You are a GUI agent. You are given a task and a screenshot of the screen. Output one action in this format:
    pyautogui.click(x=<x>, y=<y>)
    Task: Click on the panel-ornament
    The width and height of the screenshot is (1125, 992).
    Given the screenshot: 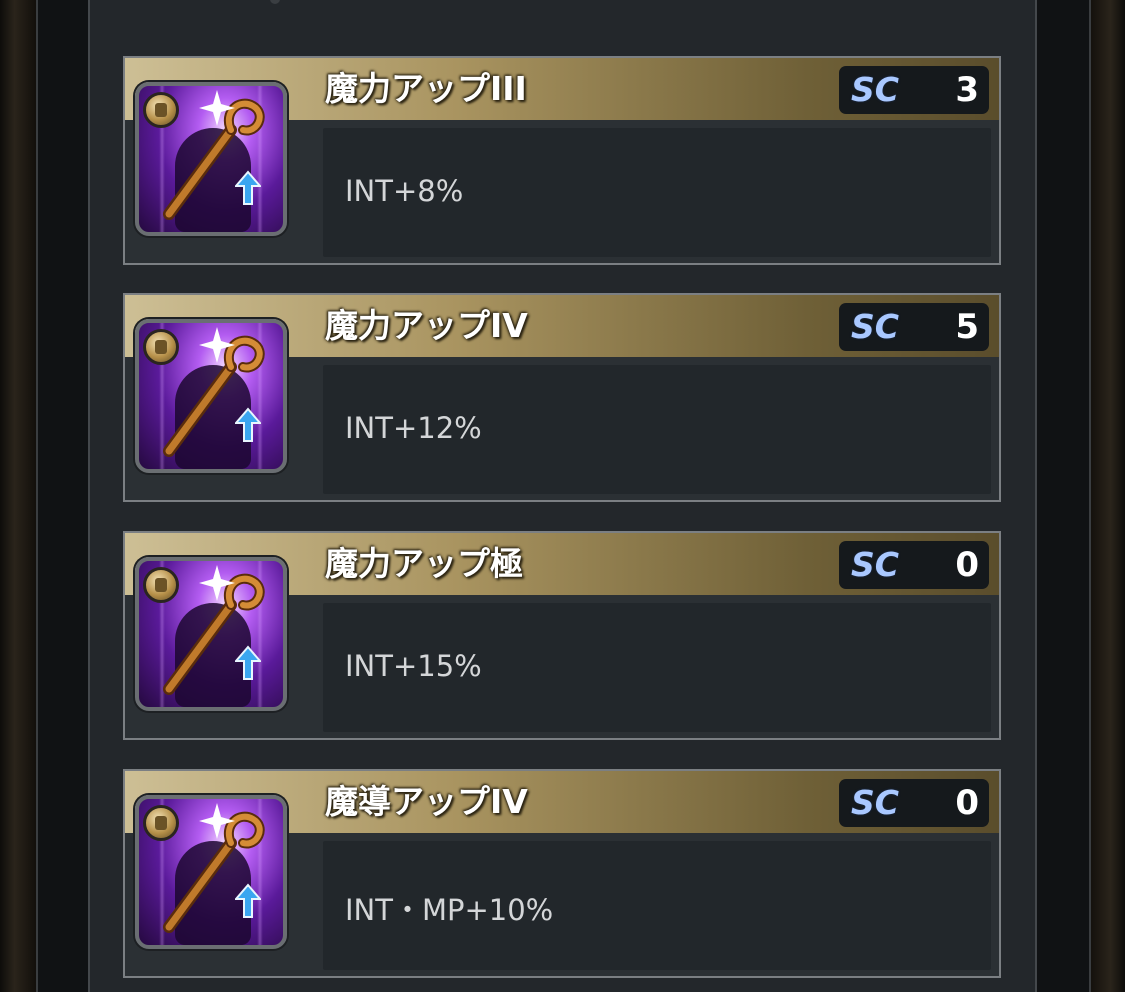 What is the action you would take?
    pyautogui.click(x=275, y=2)
    